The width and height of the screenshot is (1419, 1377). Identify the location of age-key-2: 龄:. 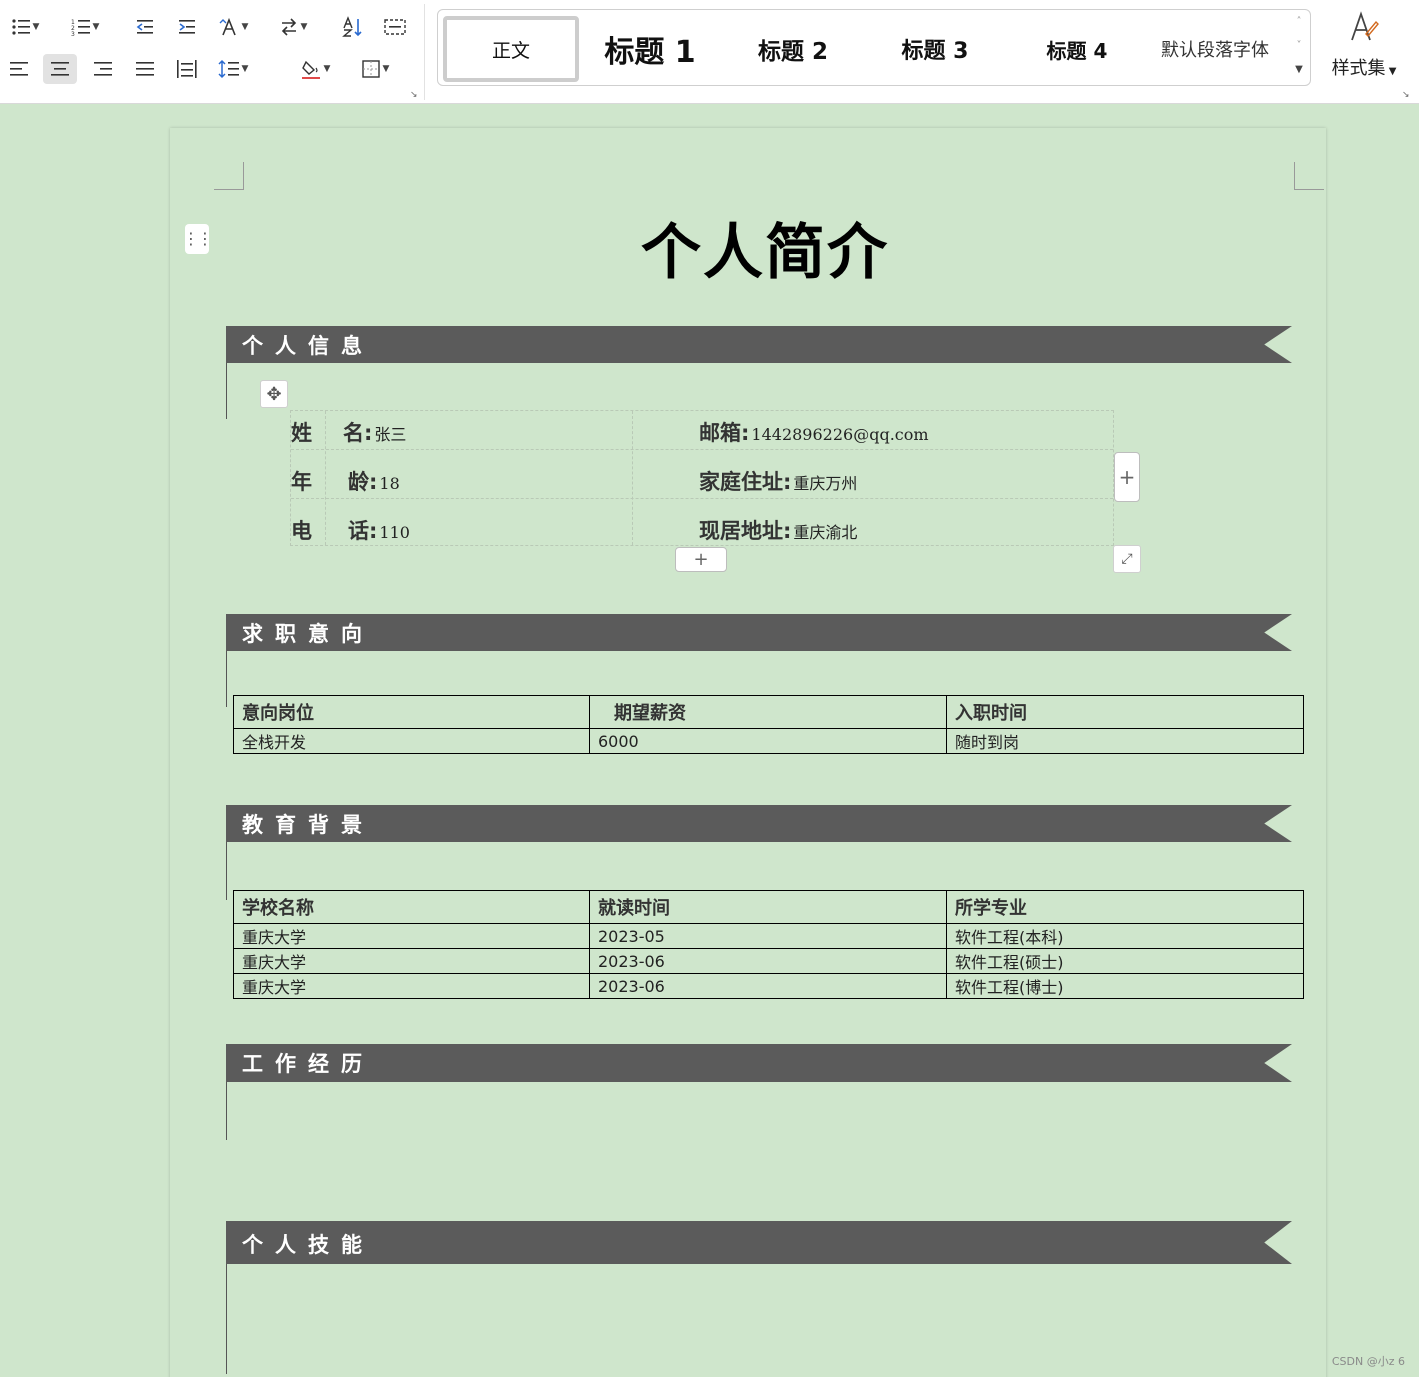
(363, 482).